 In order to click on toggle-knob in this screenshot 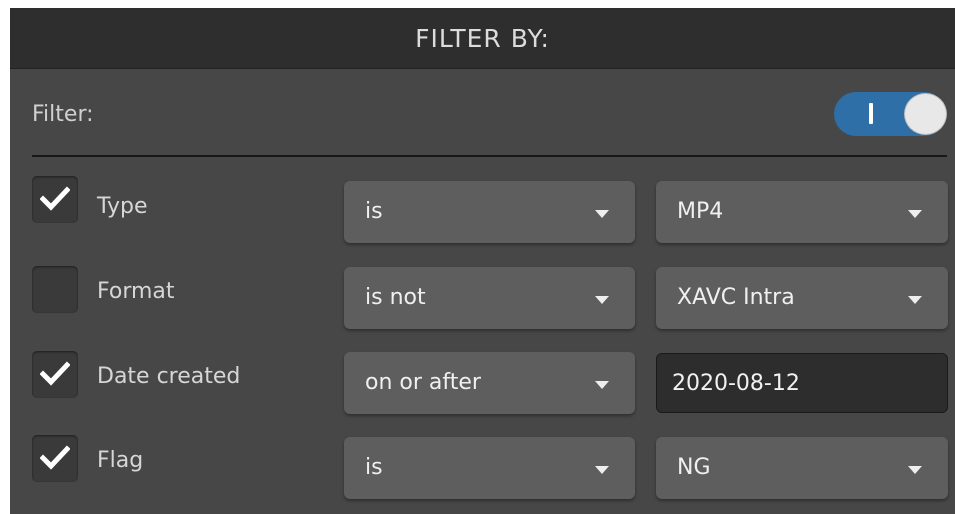, I will do `click(925, 114)`.